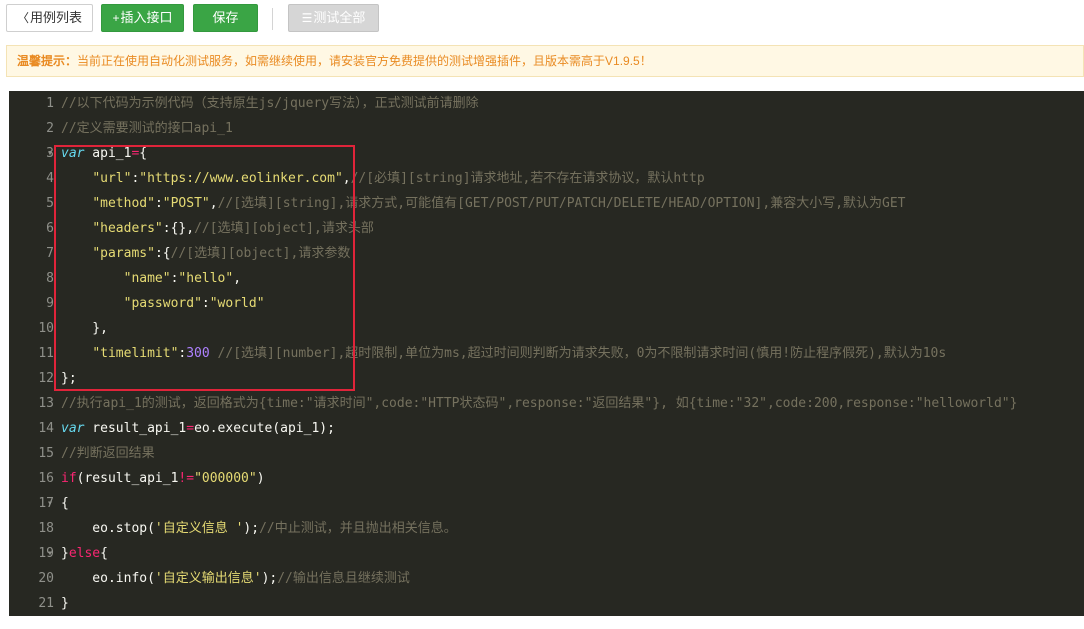  What do you see at coordinates (108, 453) in the screenshot?
I see `code-text: //判断返回结果` at bounding box center [108, 453].